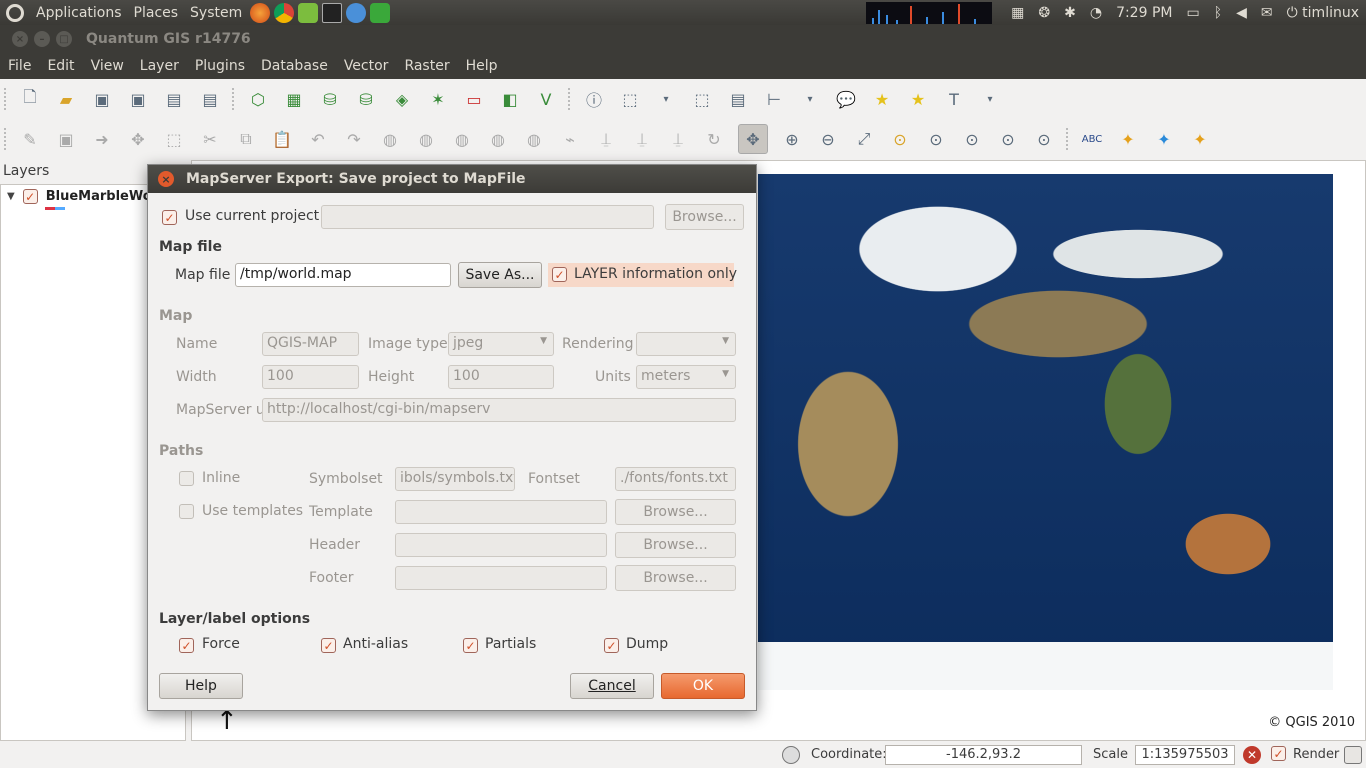 The image size is (1366, 768). What do you see at coordinates (380, 12) in the screenshot?
I see `qt-launcher-icon` at bounding box center [380, 12].